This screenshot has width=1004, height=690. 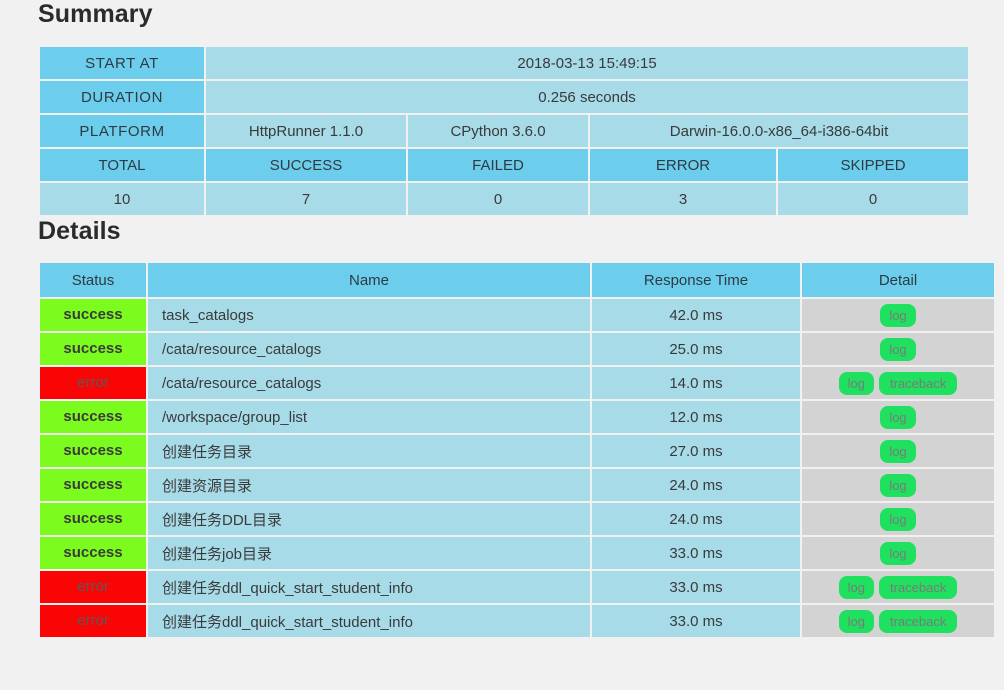 What do you see at coordinates (369, 349) in the screenshot?
I see `test-case-name: /cata/resource_catalogs` at bounding box center [369, 349].